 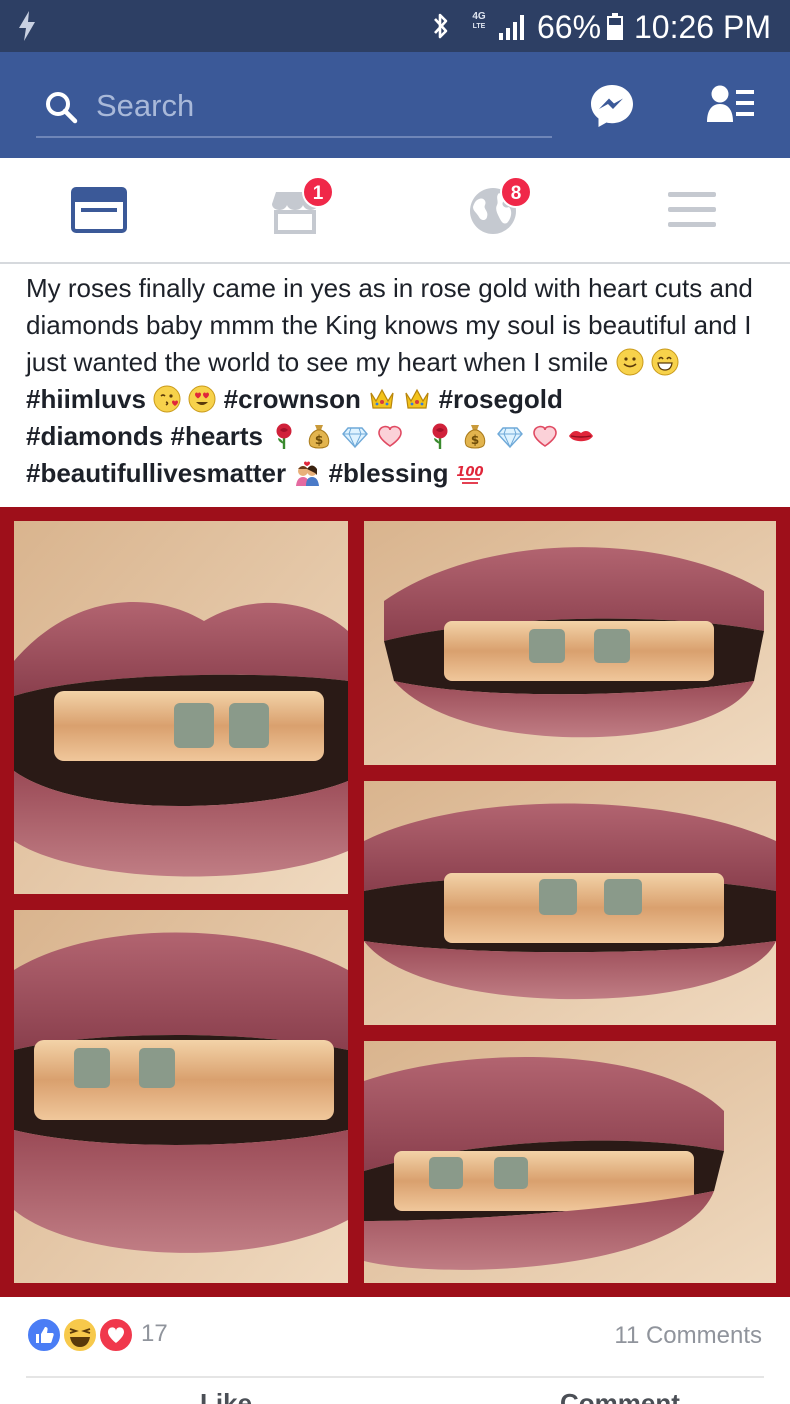 What do you see at coordinates (395, 1337) in the screenshot?
I see `reactions-bar: 17 11 Comments` at bounding box center [395, 1337].